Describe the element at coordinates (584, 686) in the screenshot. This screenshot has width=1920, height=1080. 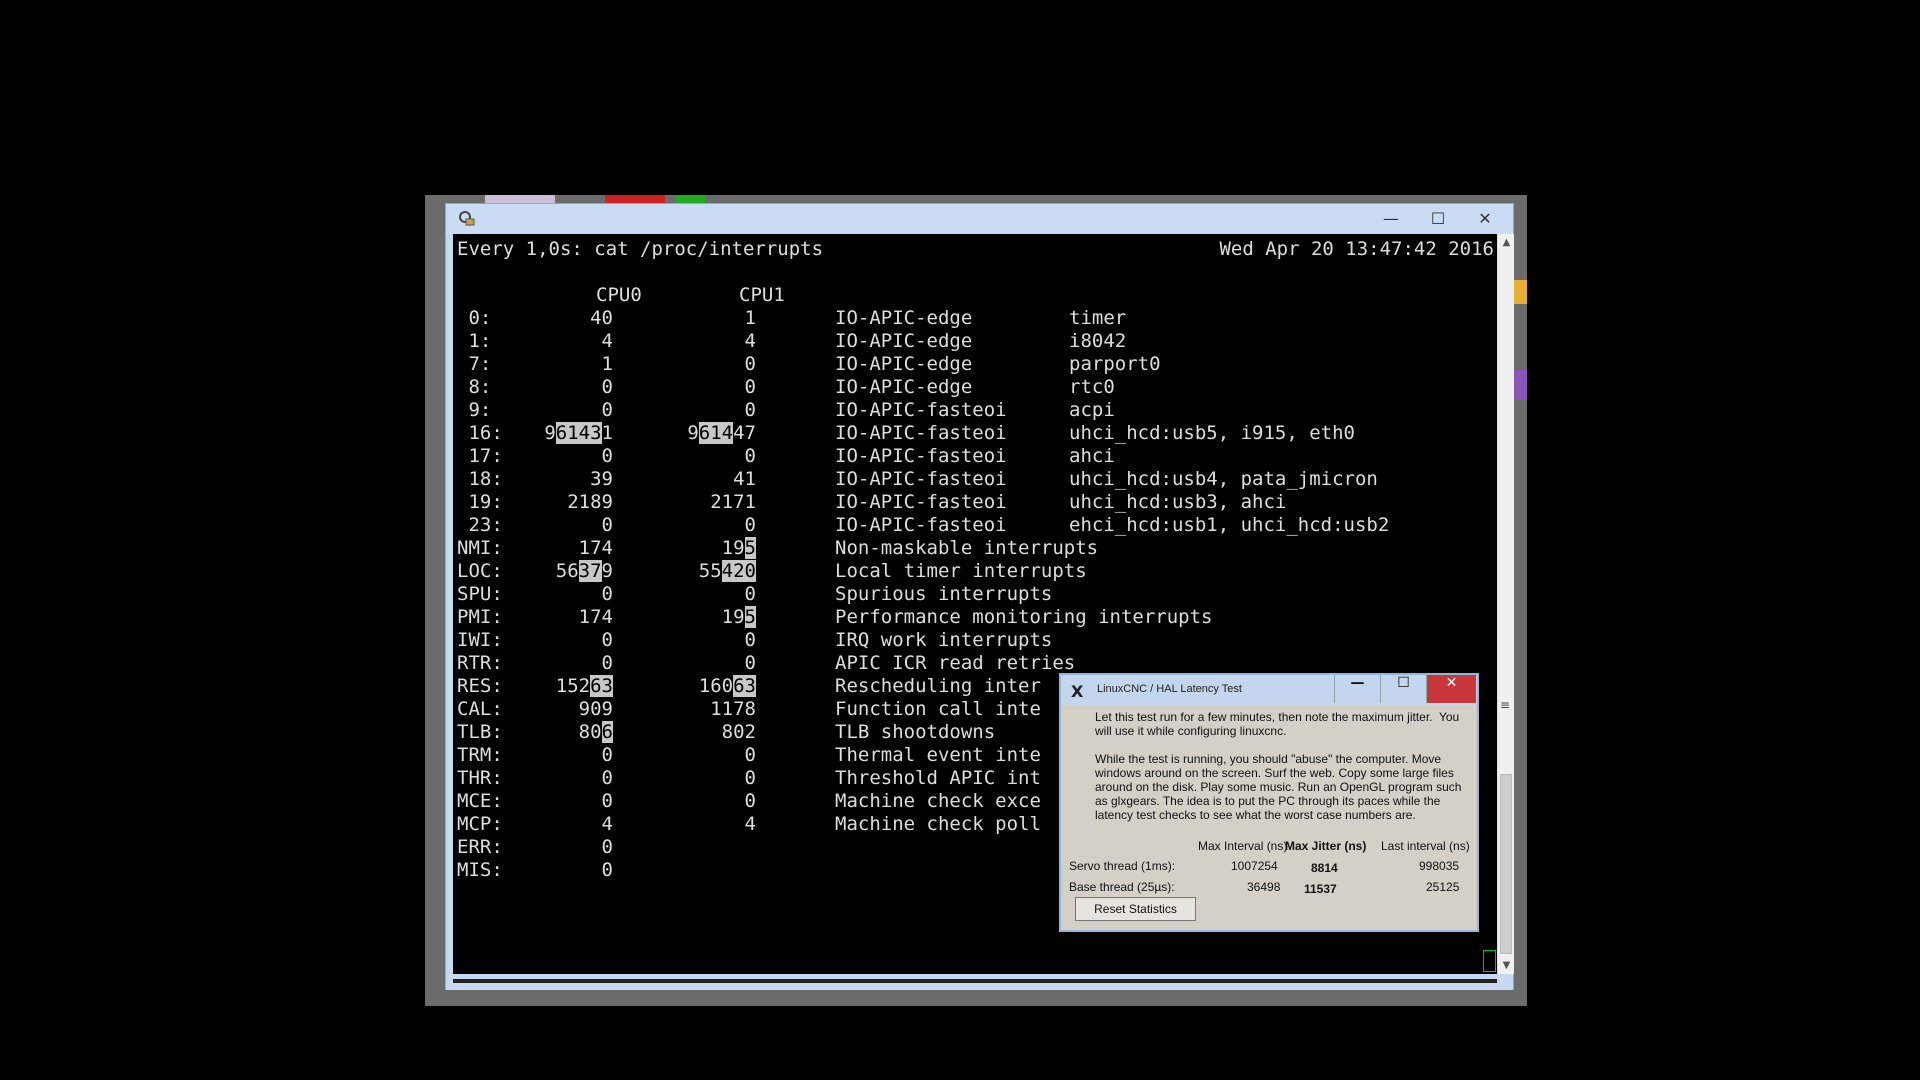
I see `cpu0-count: 15263` at that location.